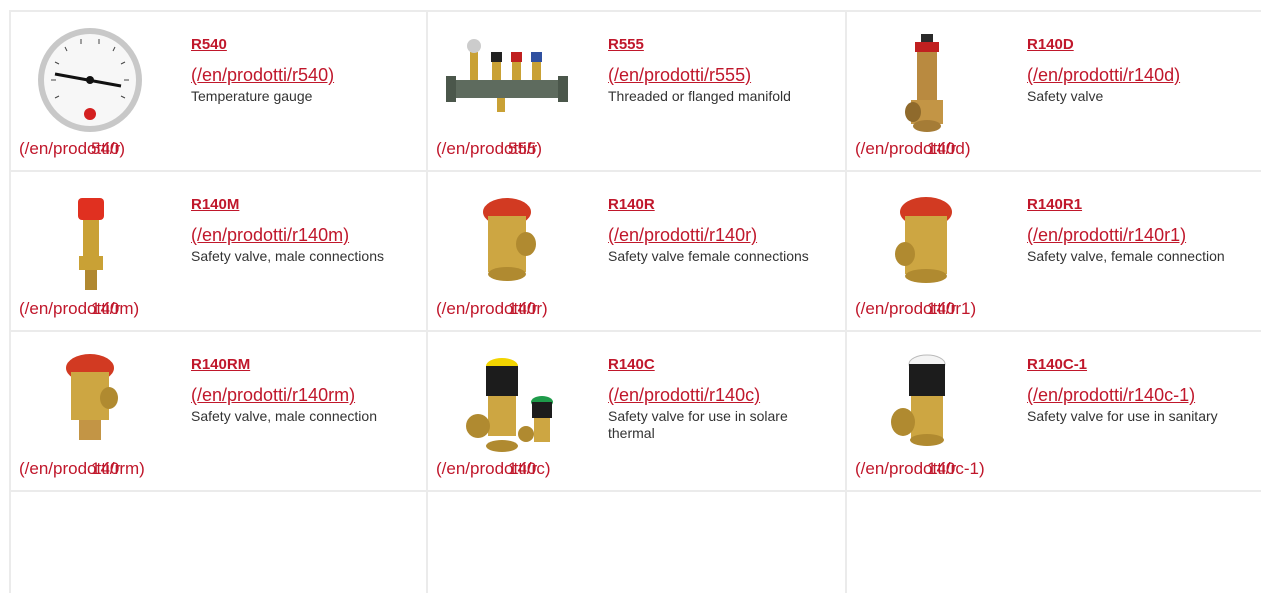 The width and height of the screenshot is (1261, 593). What do you see at coordinates (713, 365) in the screenshot?
I see `product-code-link: R140C` at bounding box center [713, 365].